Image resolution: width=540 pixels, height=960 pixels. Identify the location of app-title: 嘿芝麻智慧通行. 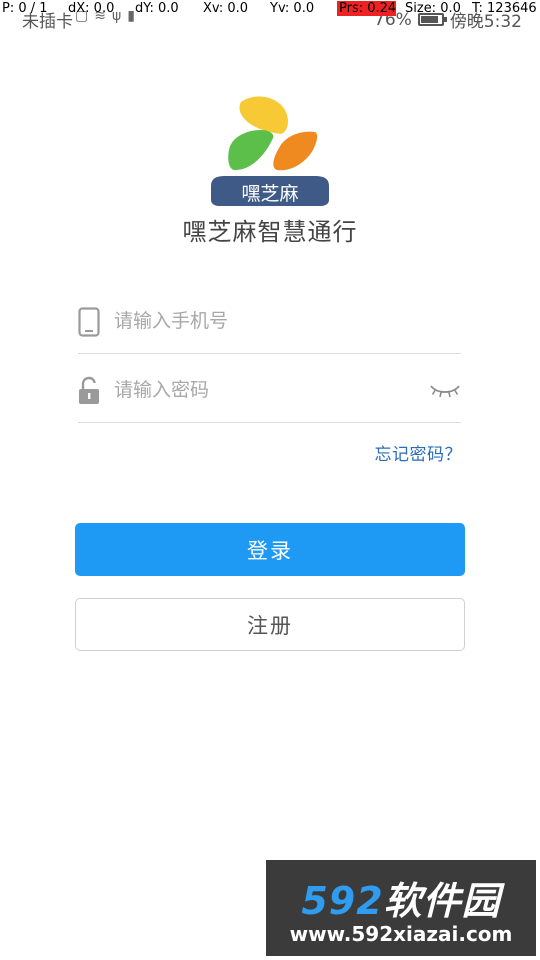
(270, 232).